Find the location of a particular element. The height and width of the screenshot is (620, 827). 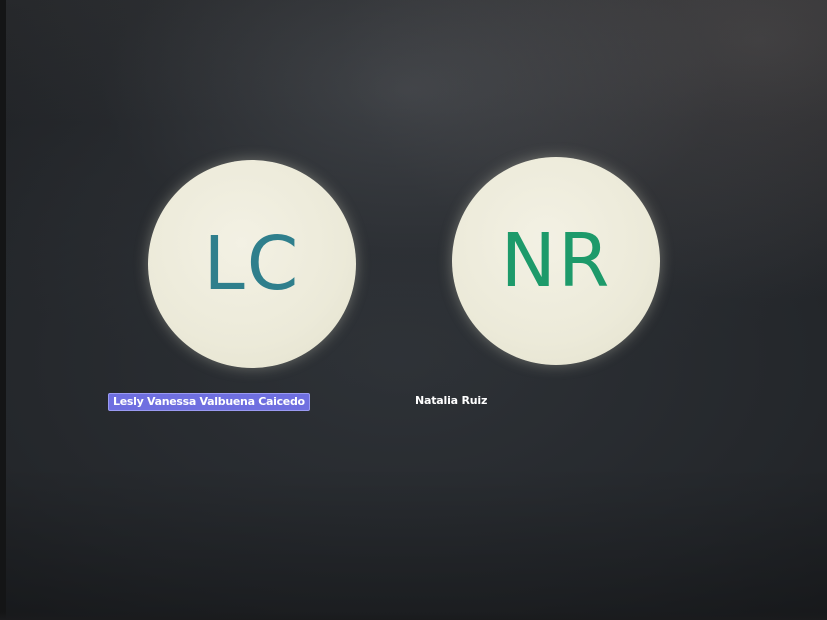

participant-avatar-nr: NR is located at coordinates (556, 261).